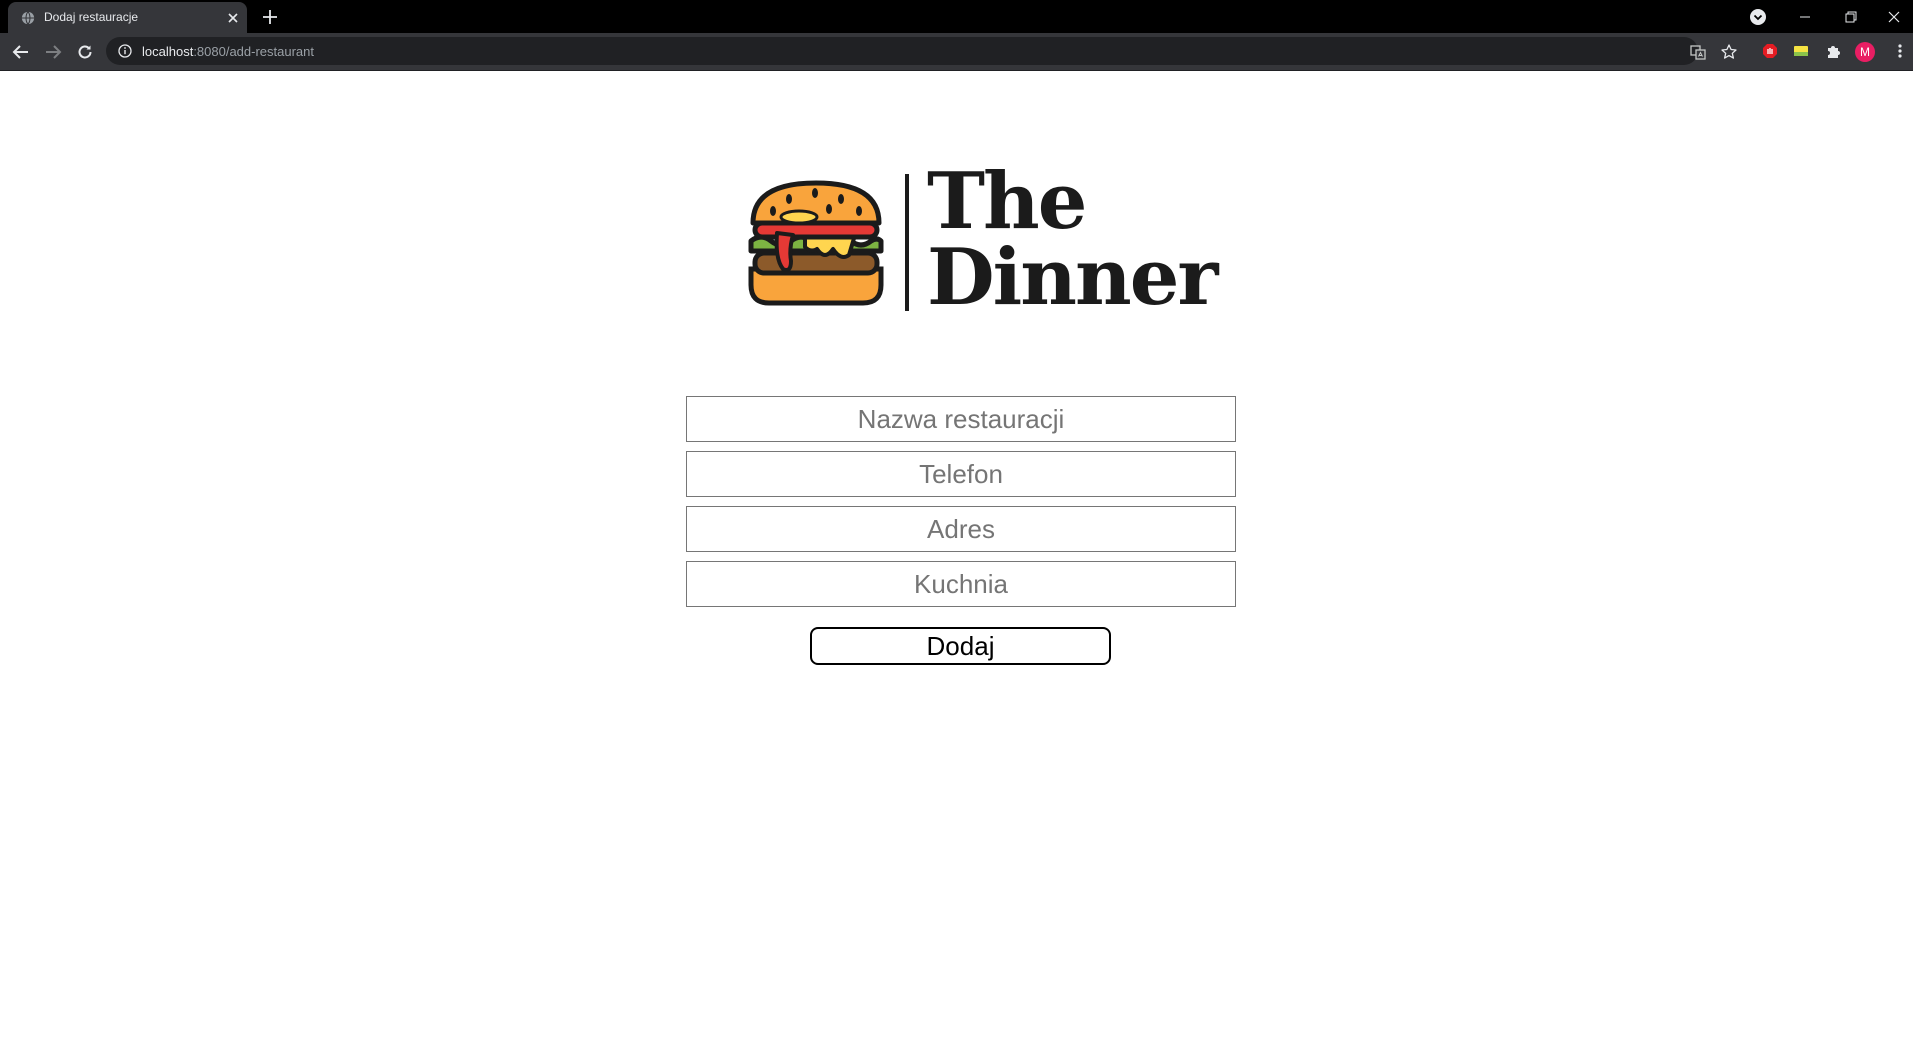 This screenshot has height=1038, width=1913. What do you see at coordinates (270, 17) in the screenshot?
I see `new-tab-icon` at bounding box center [270, 17].